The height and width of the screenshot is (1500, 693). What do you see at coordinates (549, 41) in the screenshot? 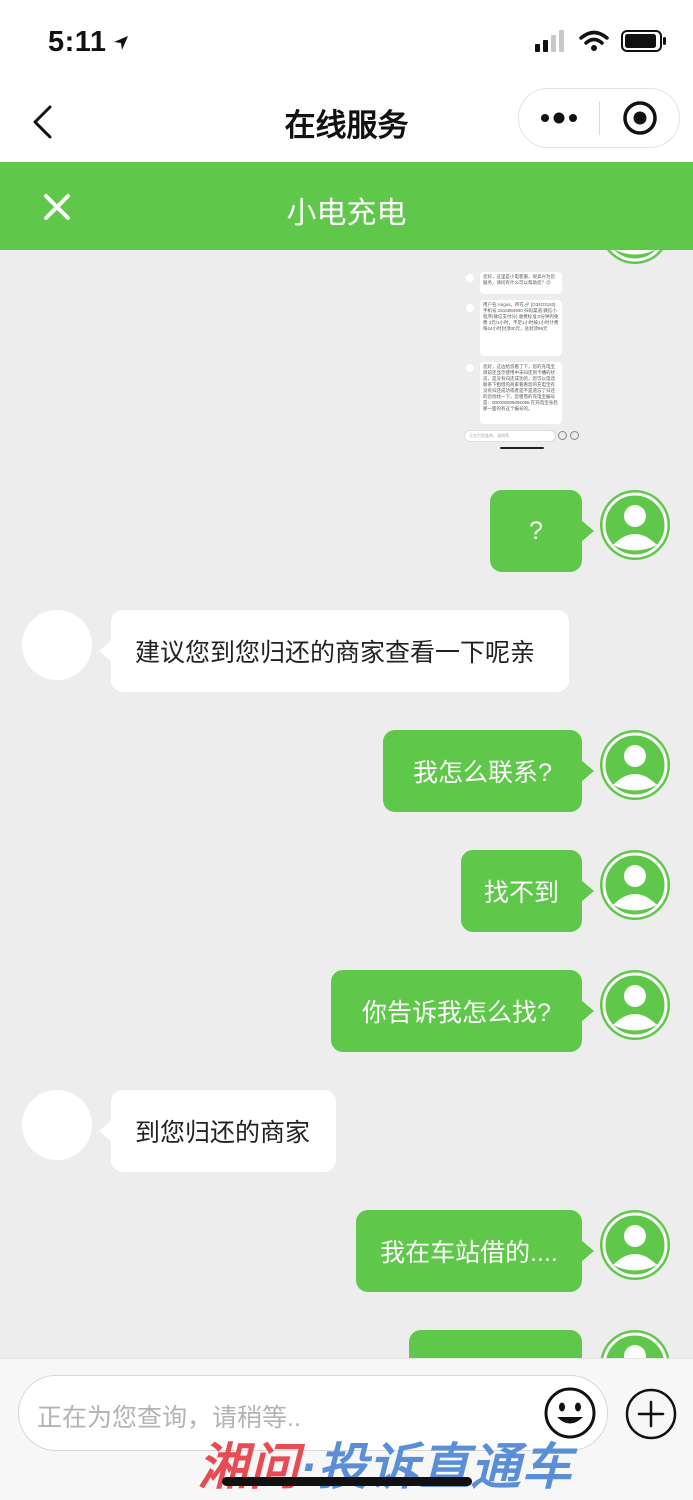
I see `signal-icon` at bounding box center [549, 41].